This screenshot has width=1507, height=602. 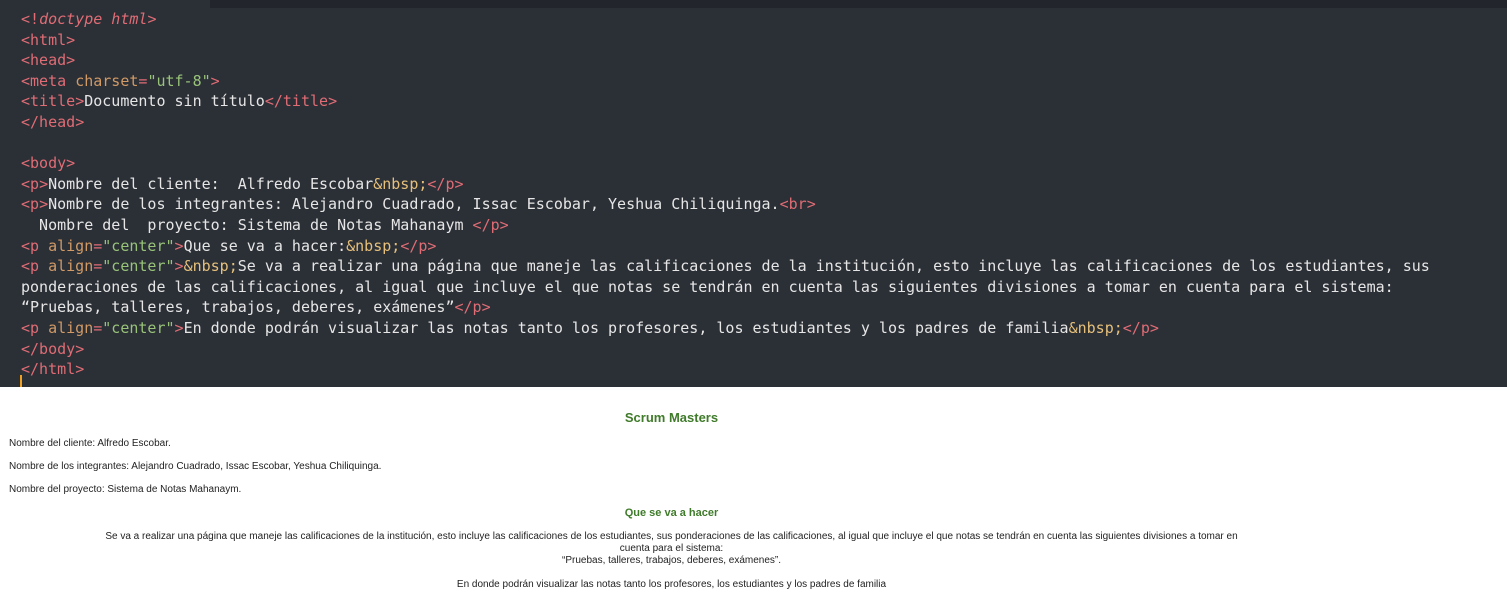 I want to click on code-line: <title>Documento sin título</title>, so click(x=725, y=101).